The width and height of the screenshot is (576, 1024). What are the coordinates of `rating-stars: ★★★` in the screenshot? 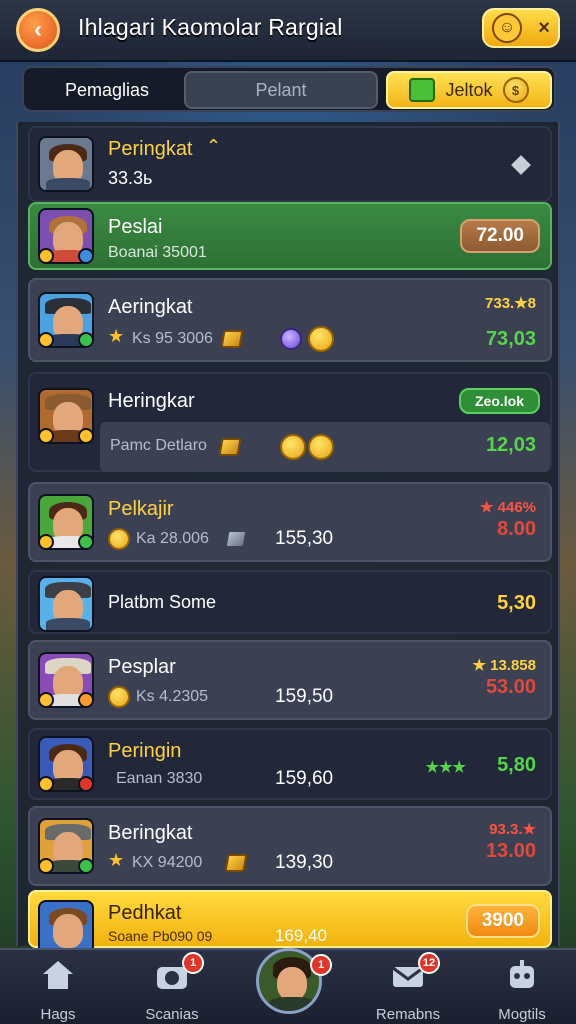 It's located at (445, 767).